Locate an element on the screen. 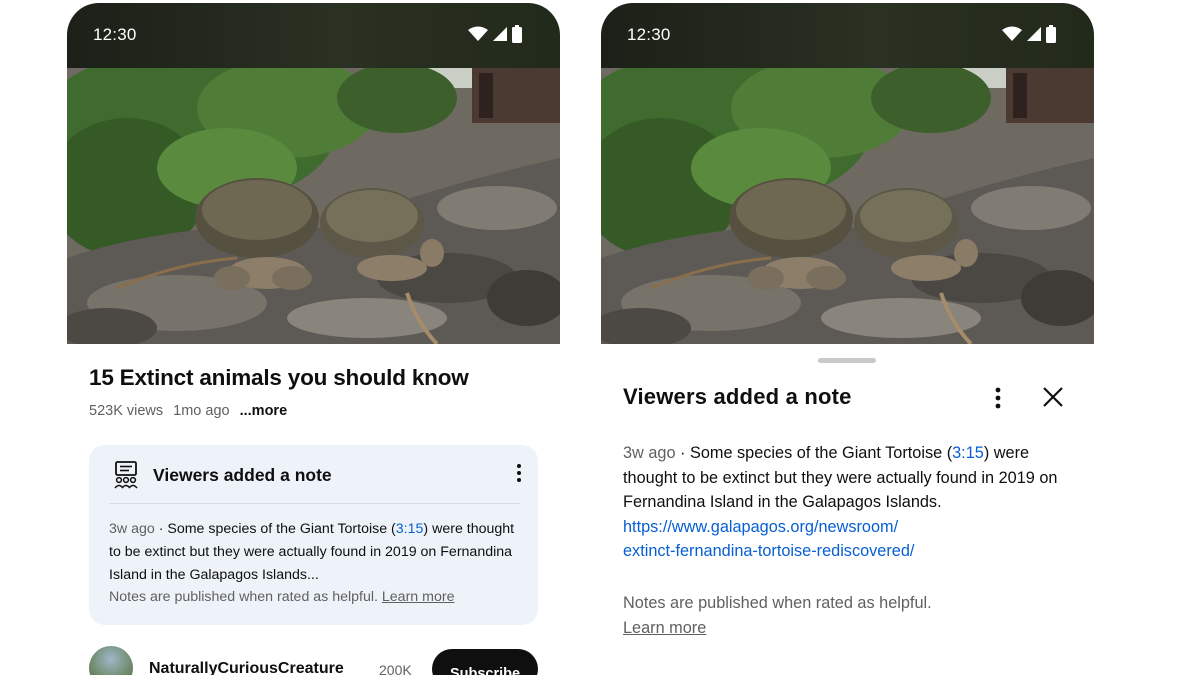 The height and width of the screenshot is (675, 1200). avatar is located at coordinates (111, 660).